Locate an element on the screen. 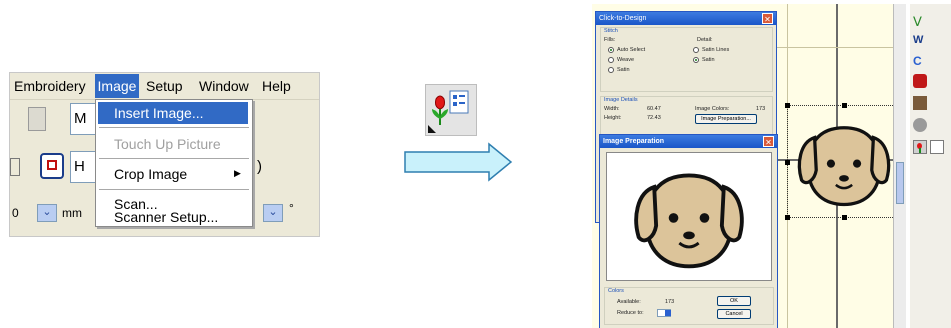  click-to-design-tool-icon is located at coordinates (920, 147).